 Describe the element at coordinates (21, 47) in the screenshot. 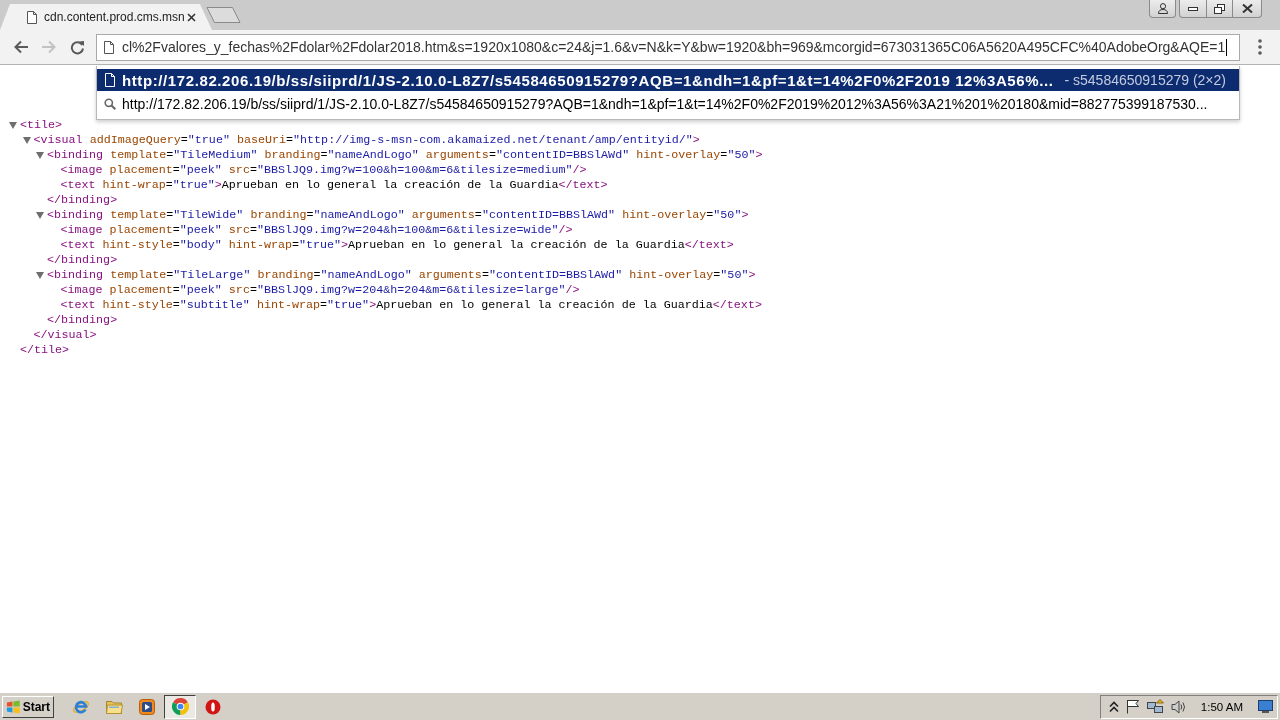

I see `back-arrow-icon` at that location.